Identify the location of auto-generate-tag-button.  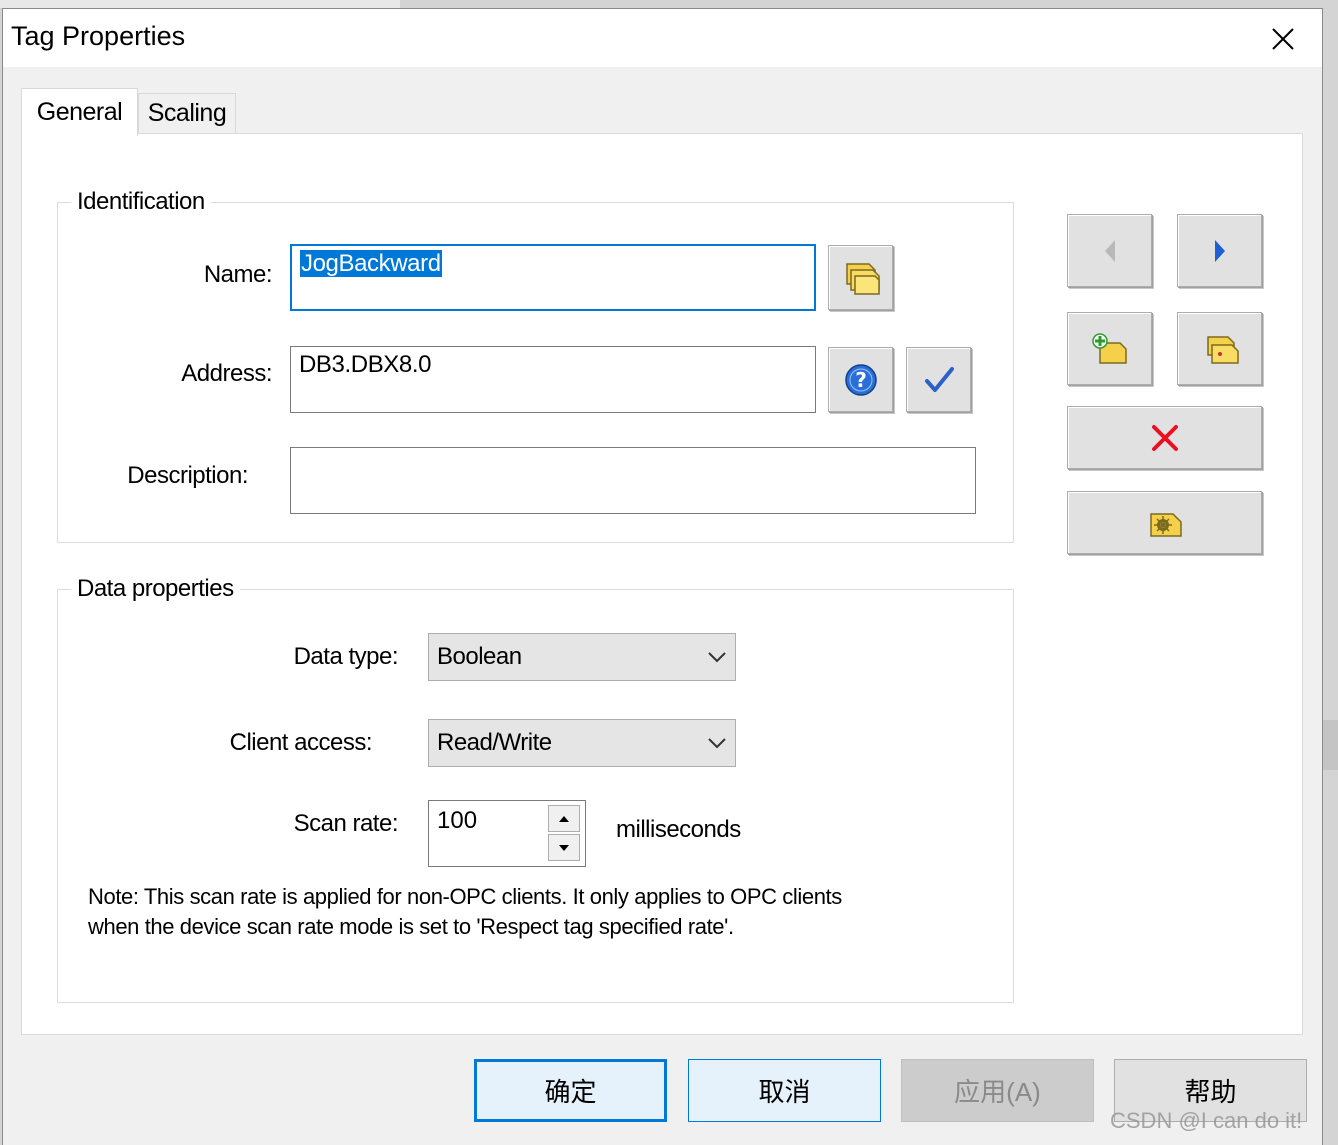
(1164, 522).